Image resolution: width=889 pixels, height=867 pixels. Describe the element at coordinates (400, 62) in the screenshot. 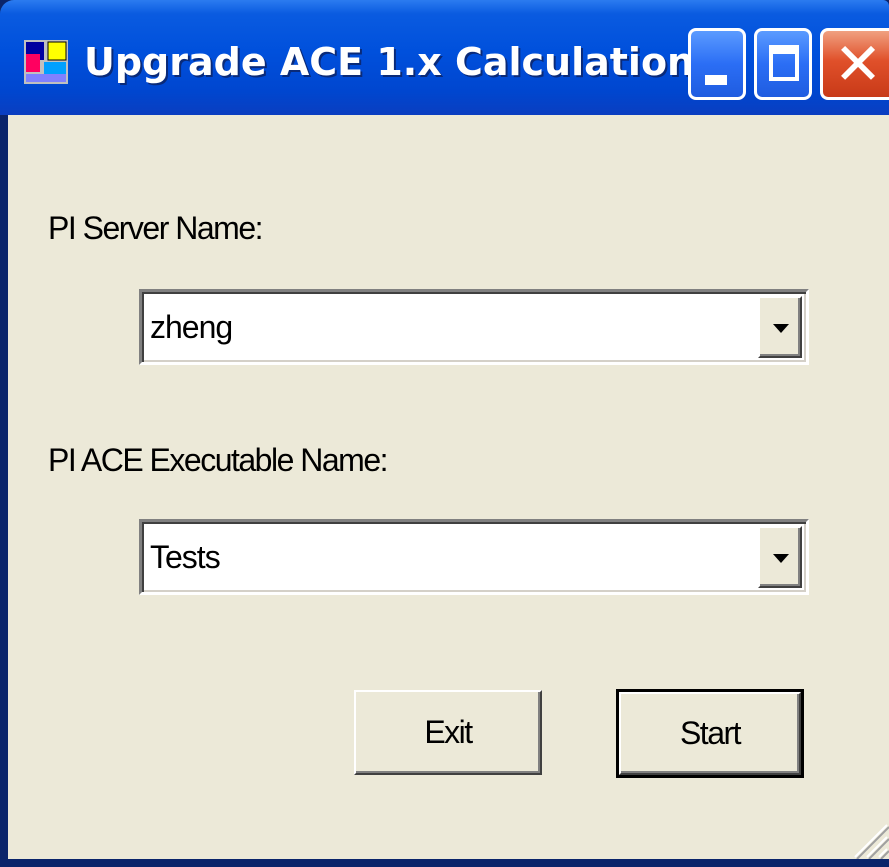

I see `window-title: Upgrade ACE 1.x Calculations` at that location.